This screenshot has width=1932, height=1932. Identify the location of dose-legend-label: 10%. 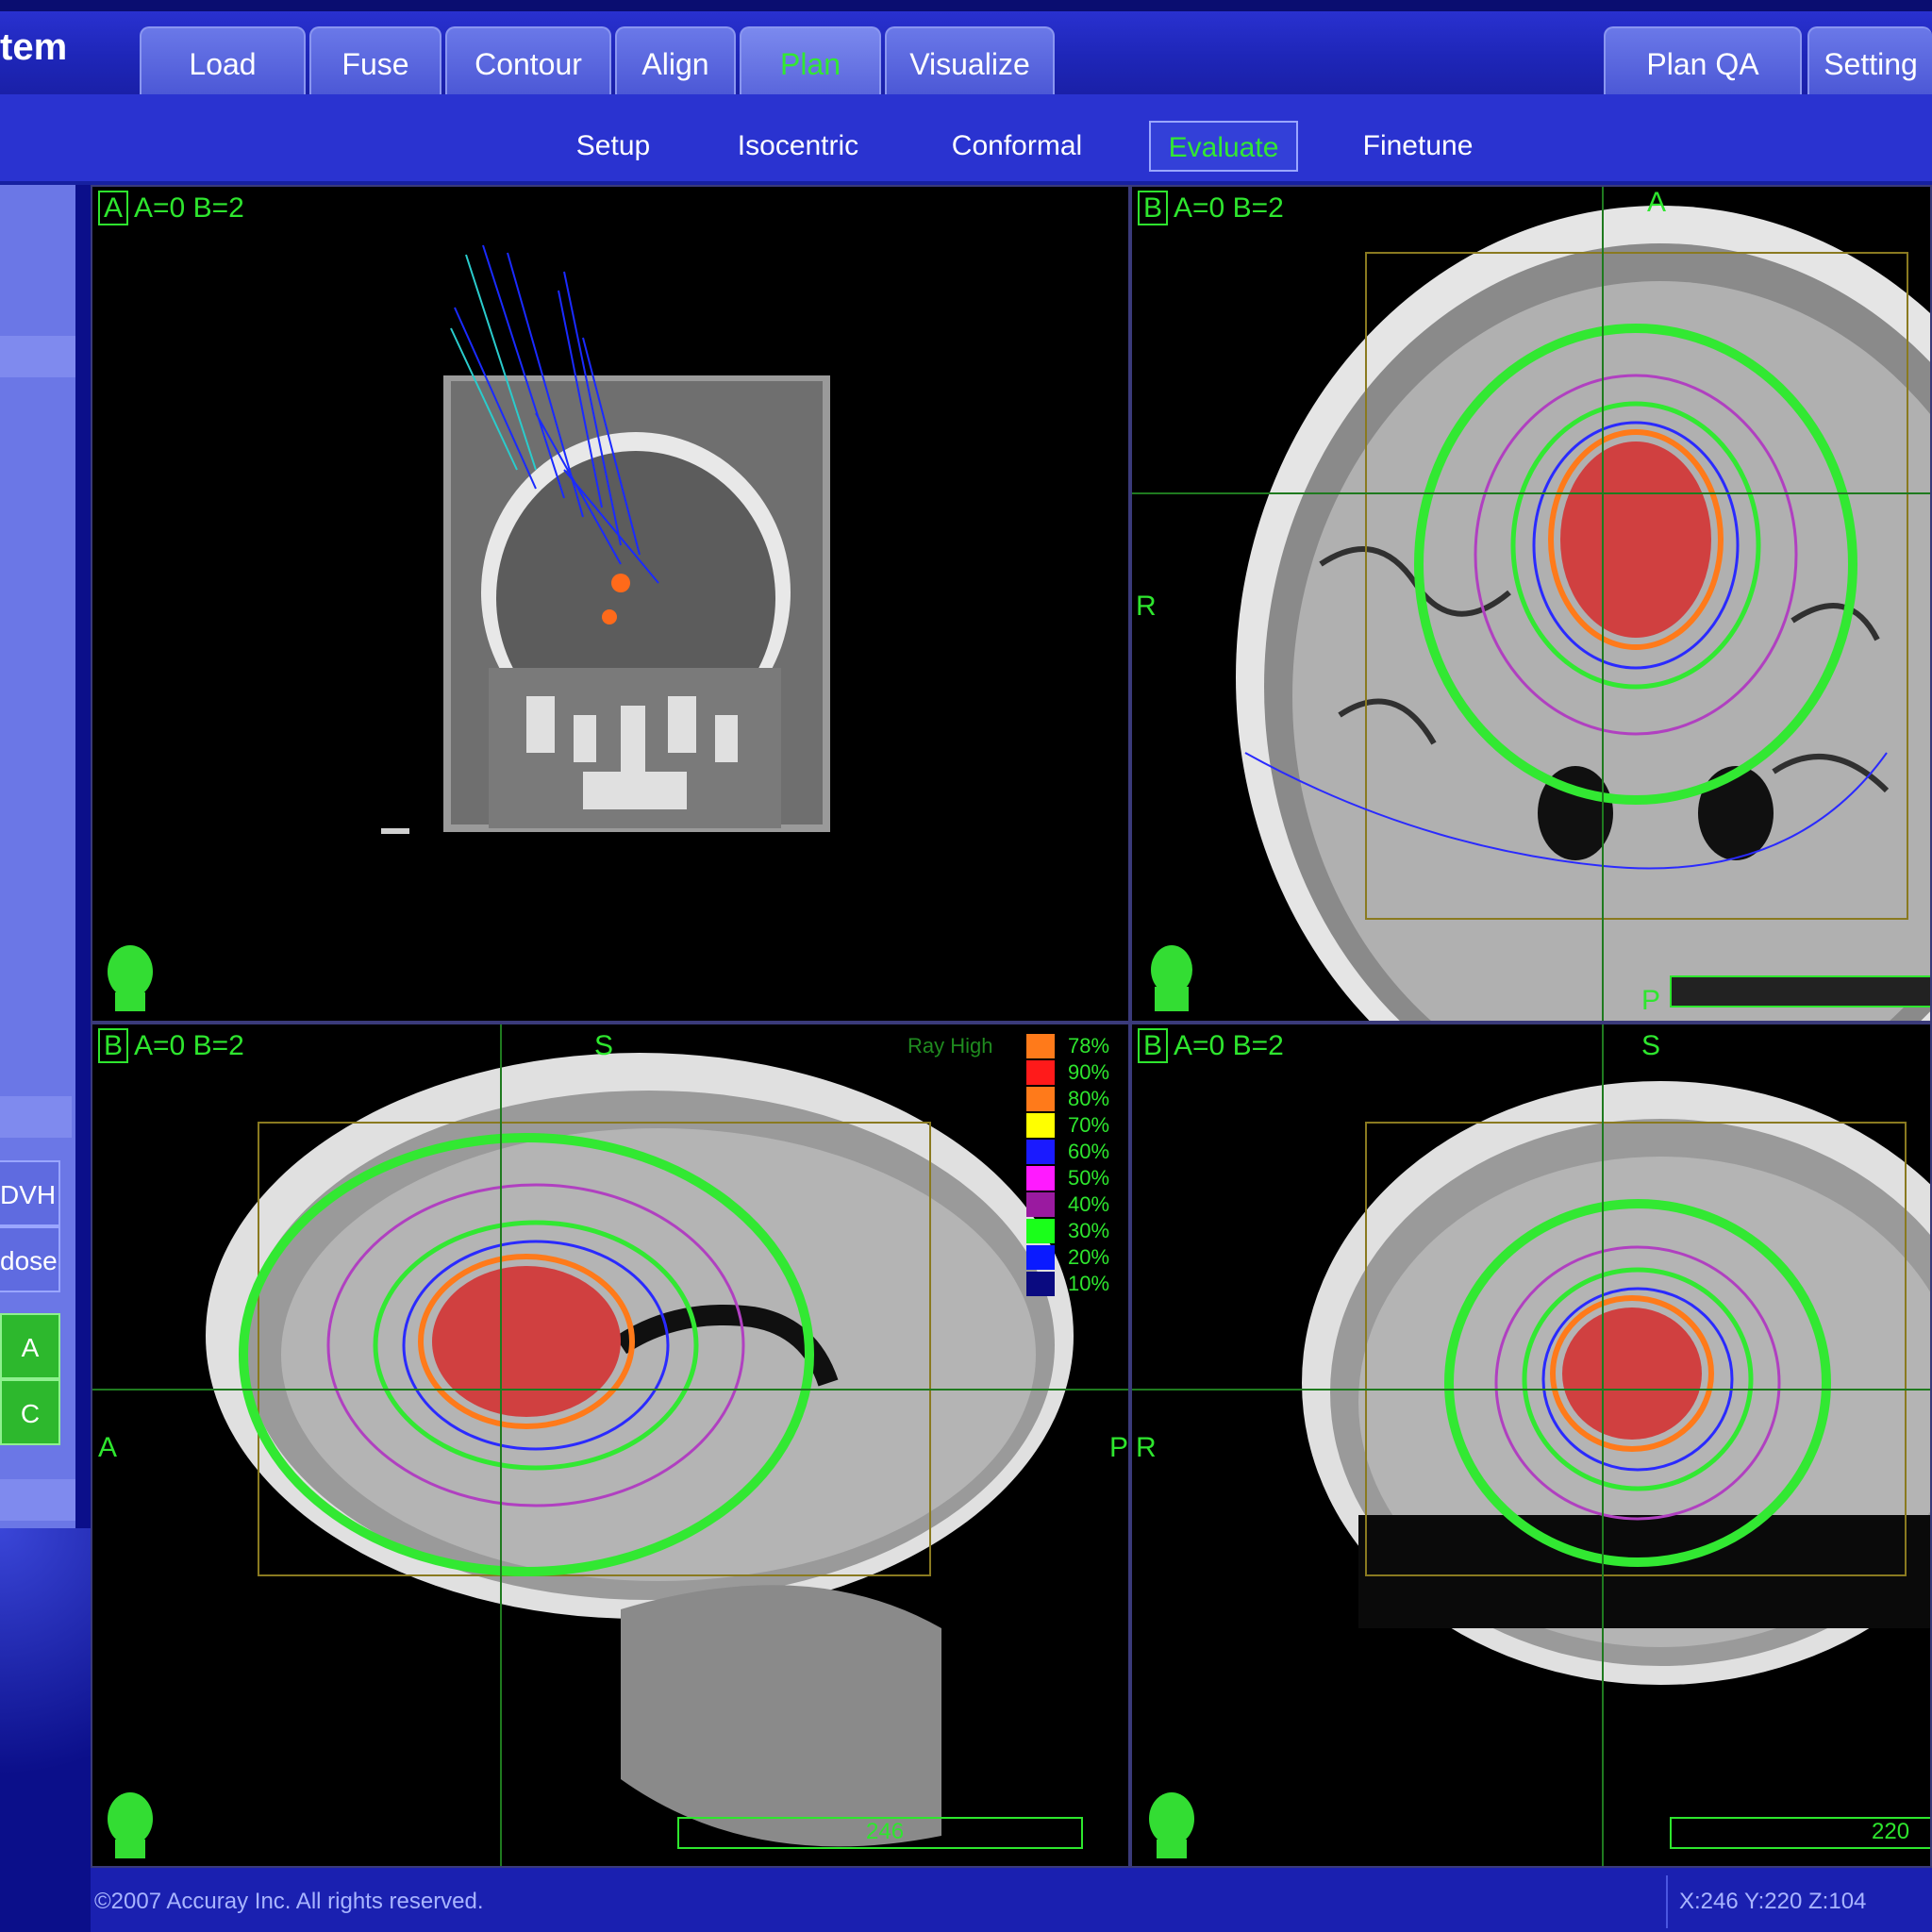
(1089, 1283).